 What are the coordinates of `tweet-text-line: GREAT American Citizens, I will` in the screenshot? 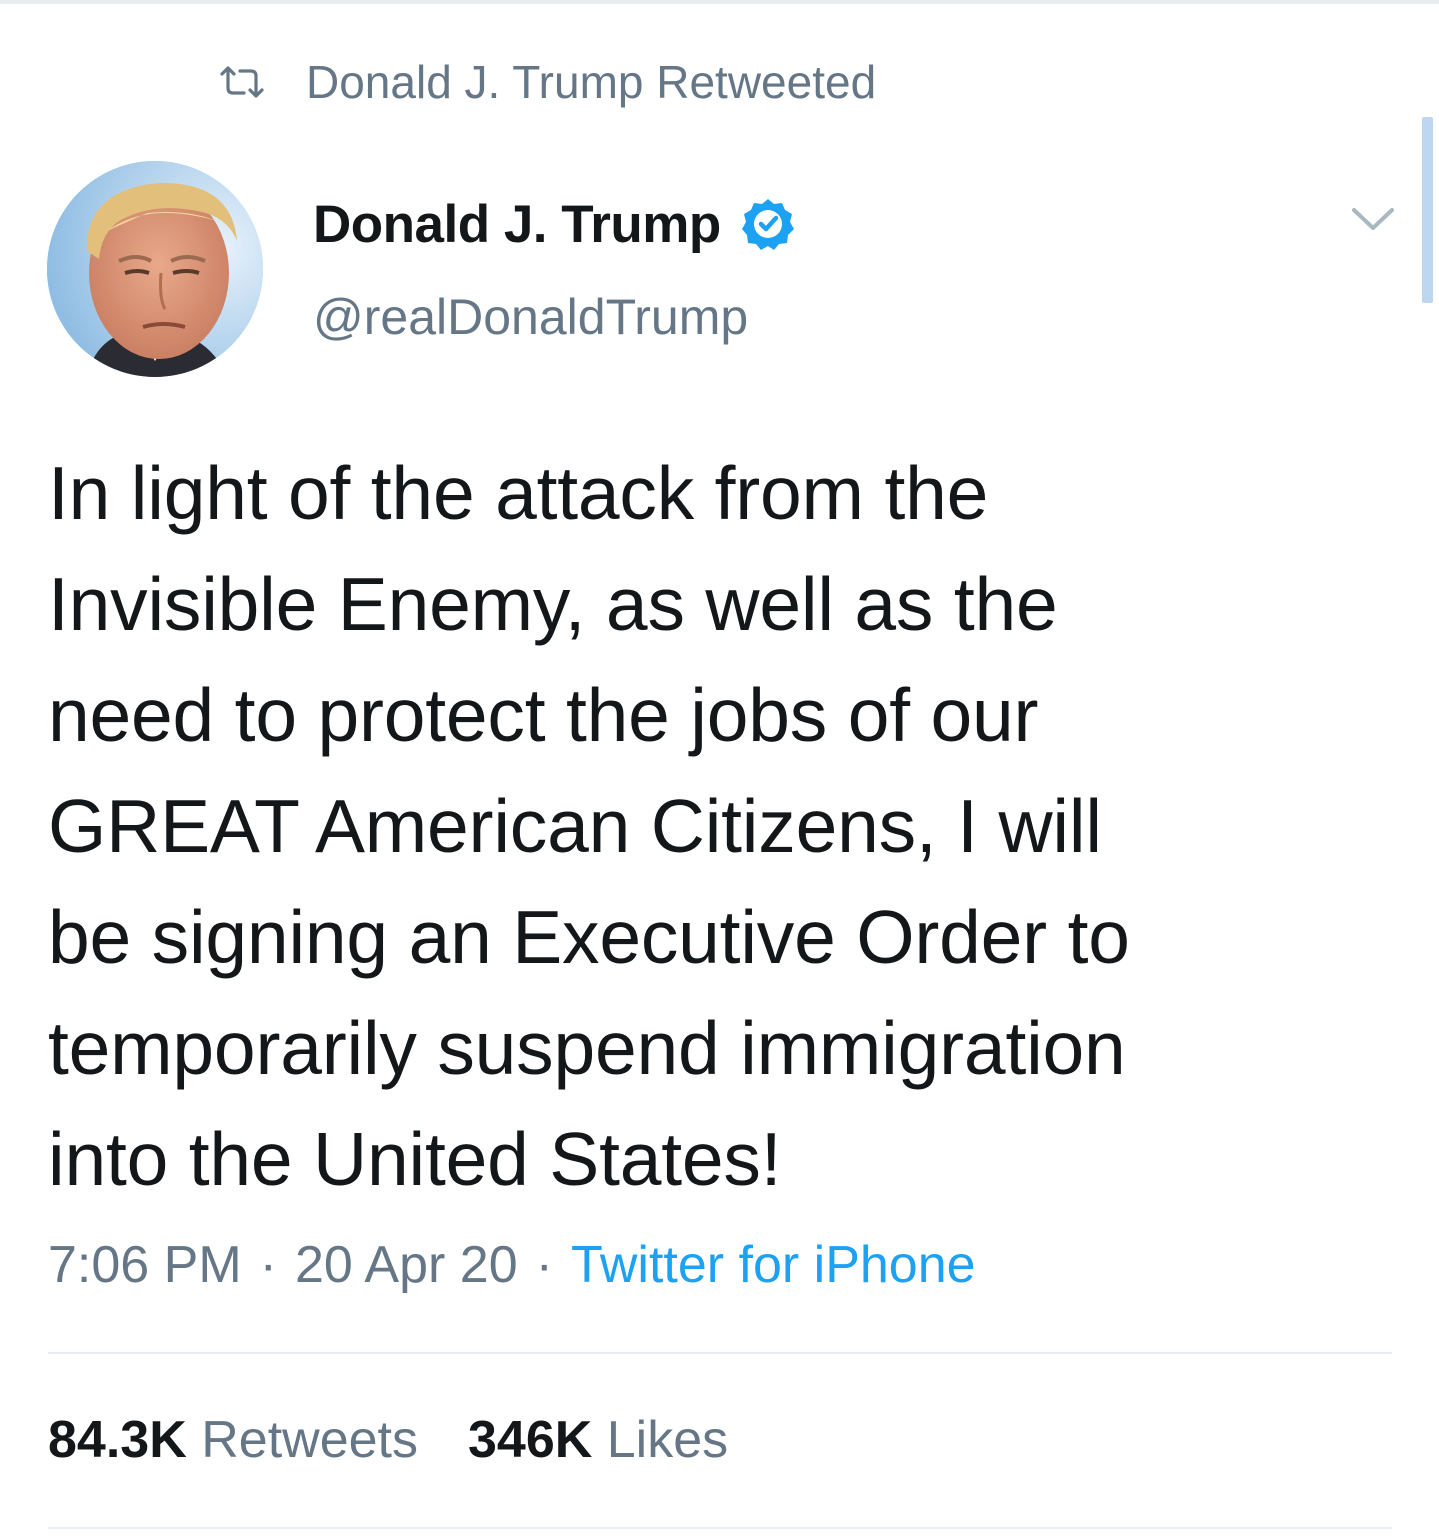 It's located at (575, 826).